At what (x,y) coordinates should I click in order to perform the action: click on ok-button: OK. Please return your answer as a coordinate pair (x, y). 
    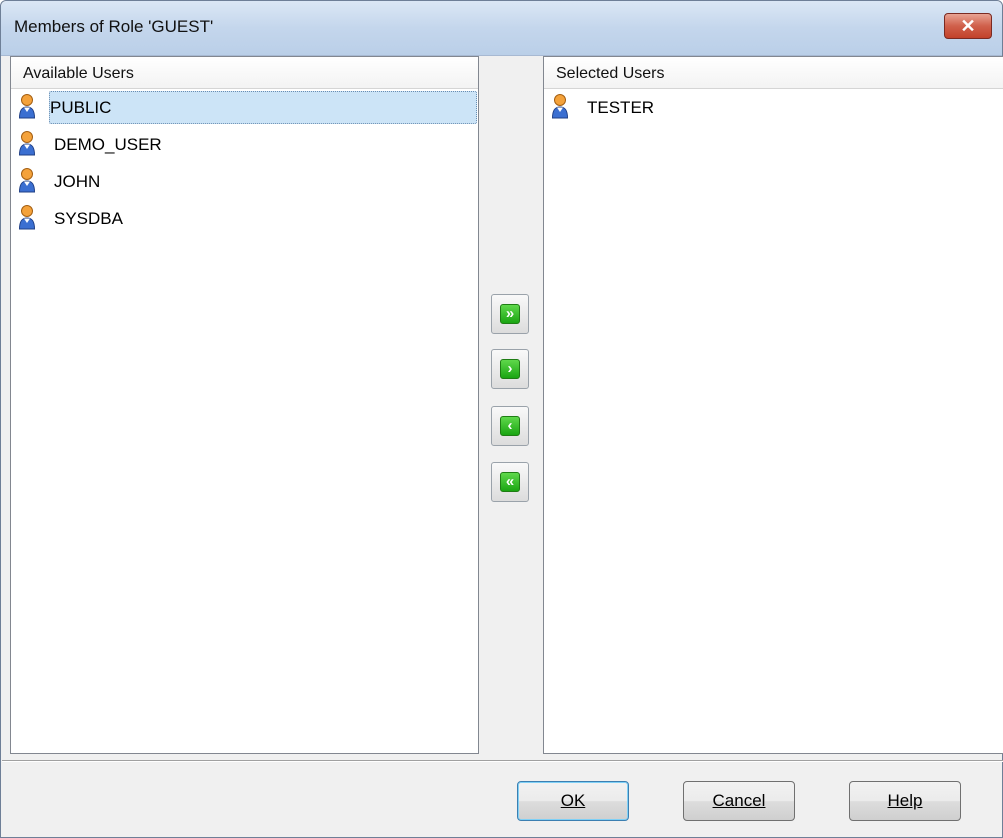
    Looking at the image, I should click on (573, 801).